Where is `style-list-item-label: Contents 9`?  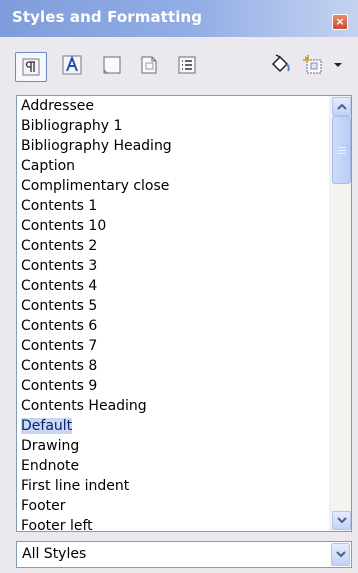
style-list-item-label: Contents 9 is located at coordinates (59, 386).